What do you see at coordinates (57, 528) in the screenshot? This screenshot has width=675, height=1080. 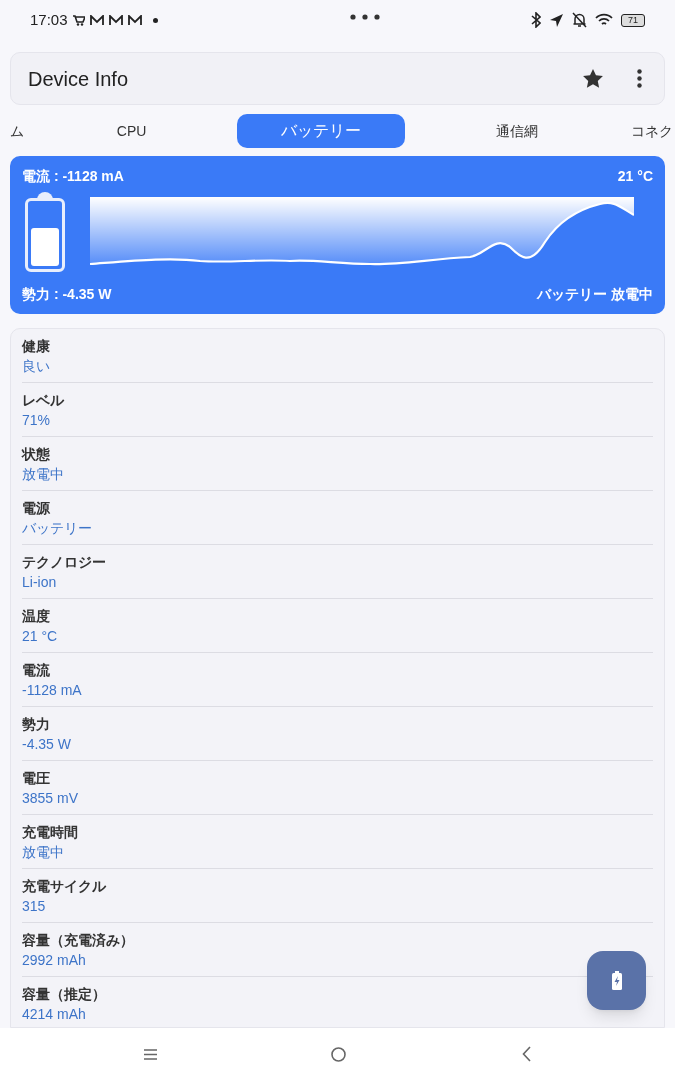 I see `detail-value: バッテリー` at bounding box center [57, 528].